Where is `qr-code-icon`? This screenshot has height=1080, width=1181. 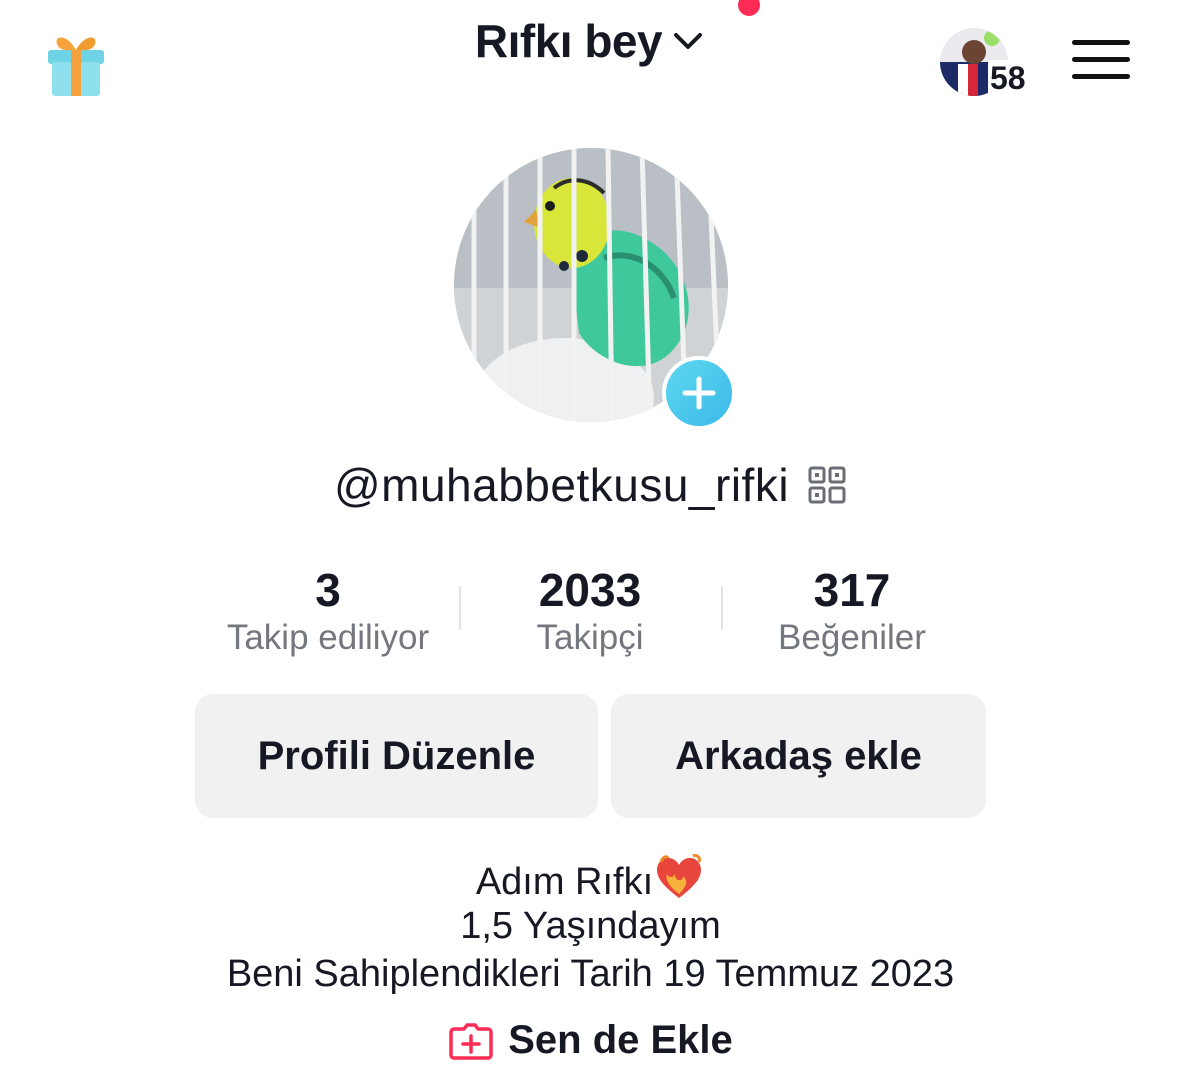
qr-code-icon is located at coordinates (827, 485).